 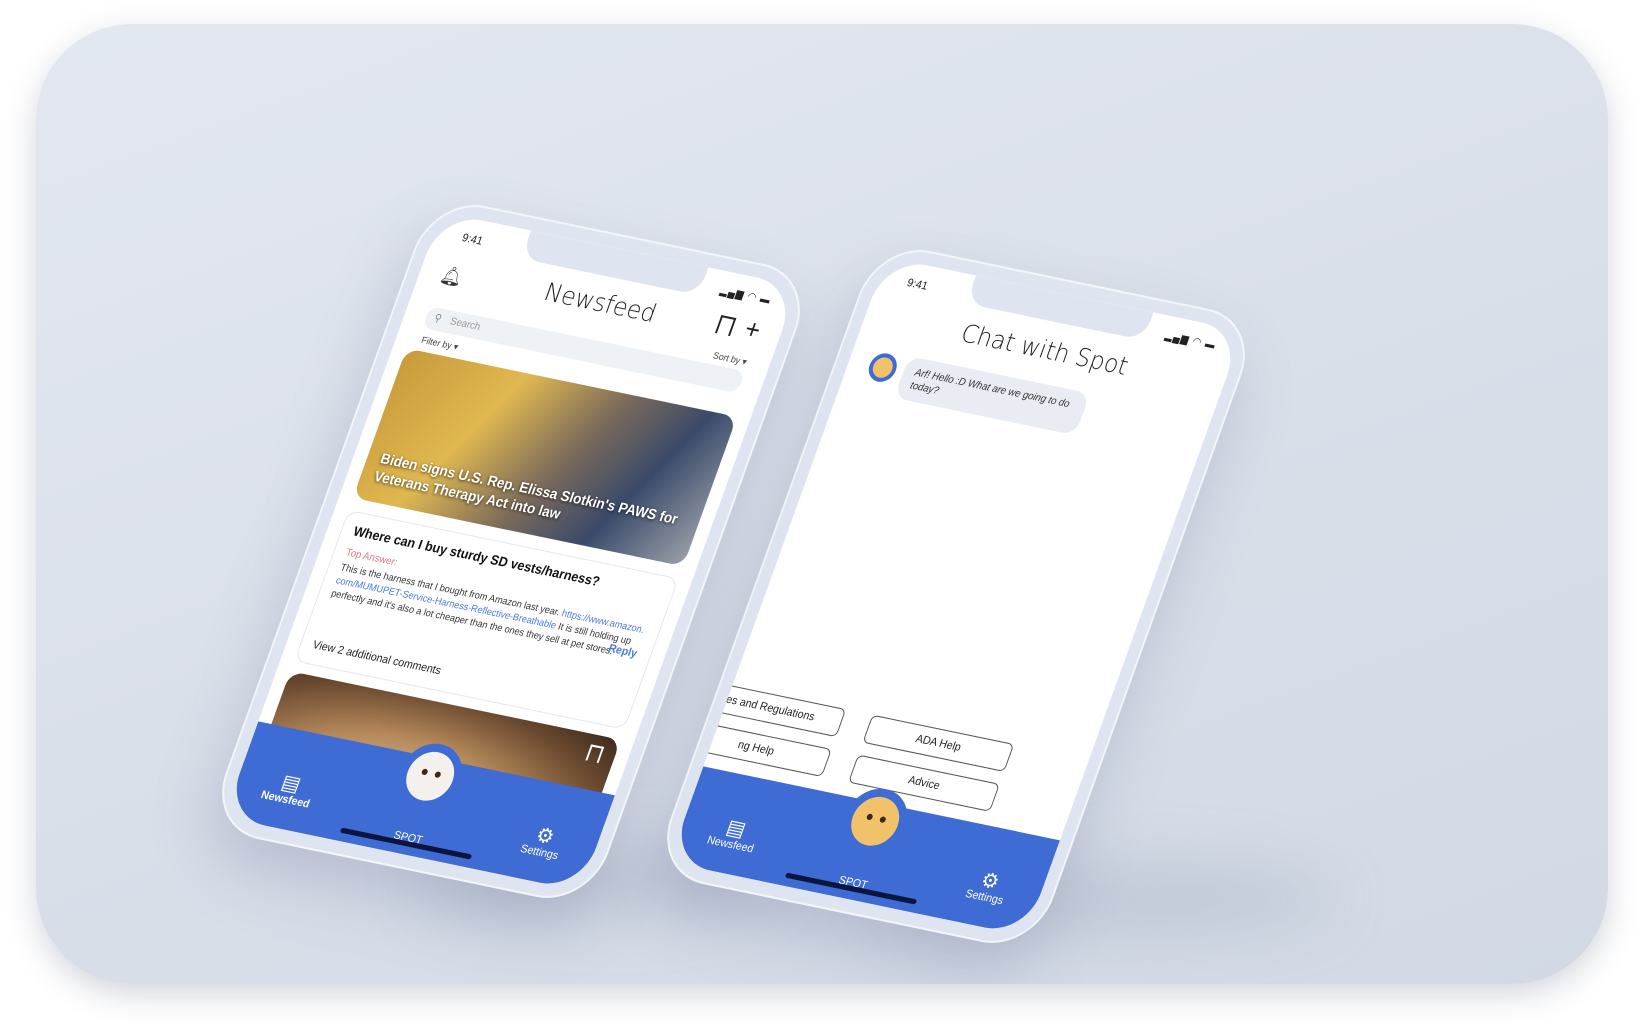 What do you see at coordinates (465, 324) in the screenshot?
I see `search-placeholder: Search` at bounding box center [465, 324].